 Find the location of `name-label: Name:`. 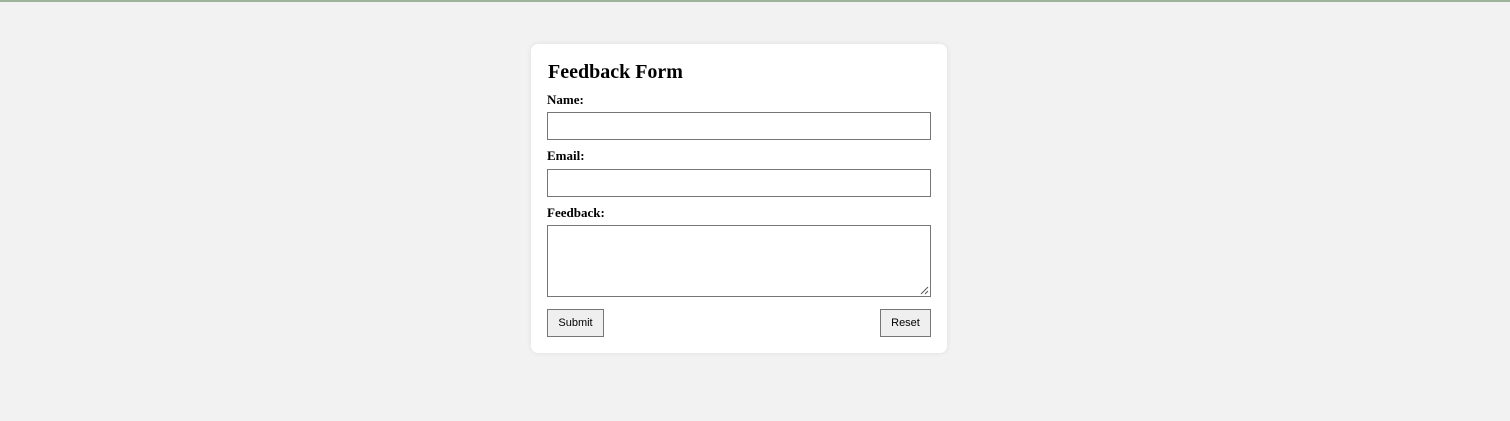

name-label: Name: is located at coordinates (565, 99).